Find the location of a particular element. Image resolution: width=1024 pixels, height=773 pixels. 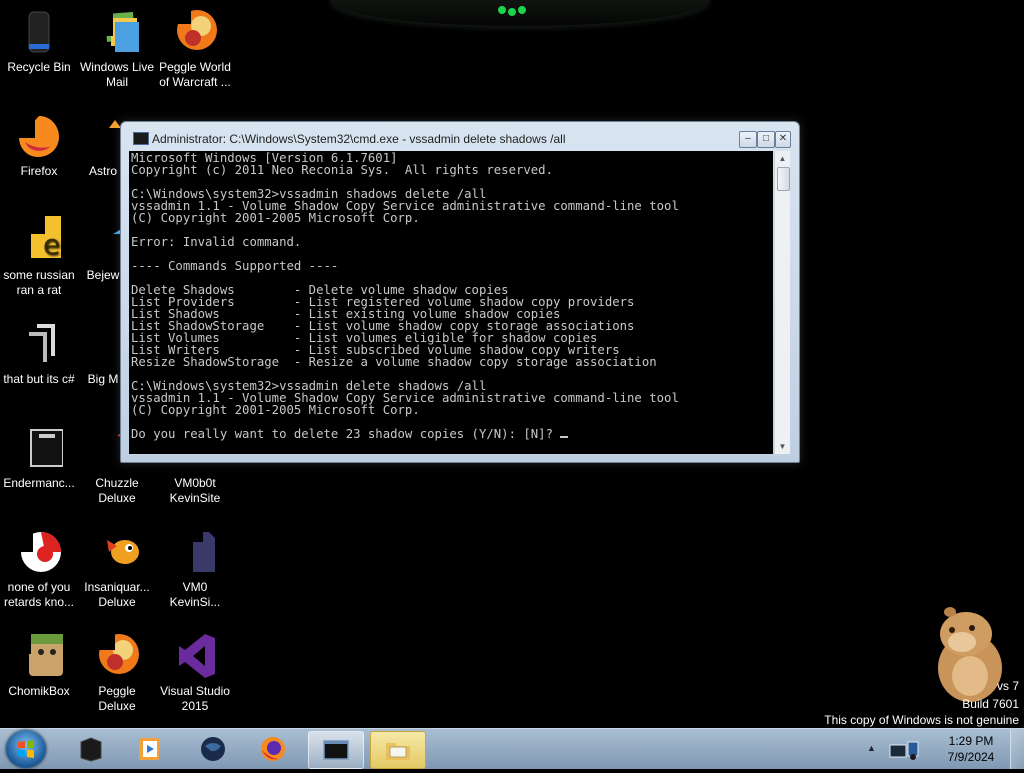

maximize-button: □ is located at coordinates (766, 139).